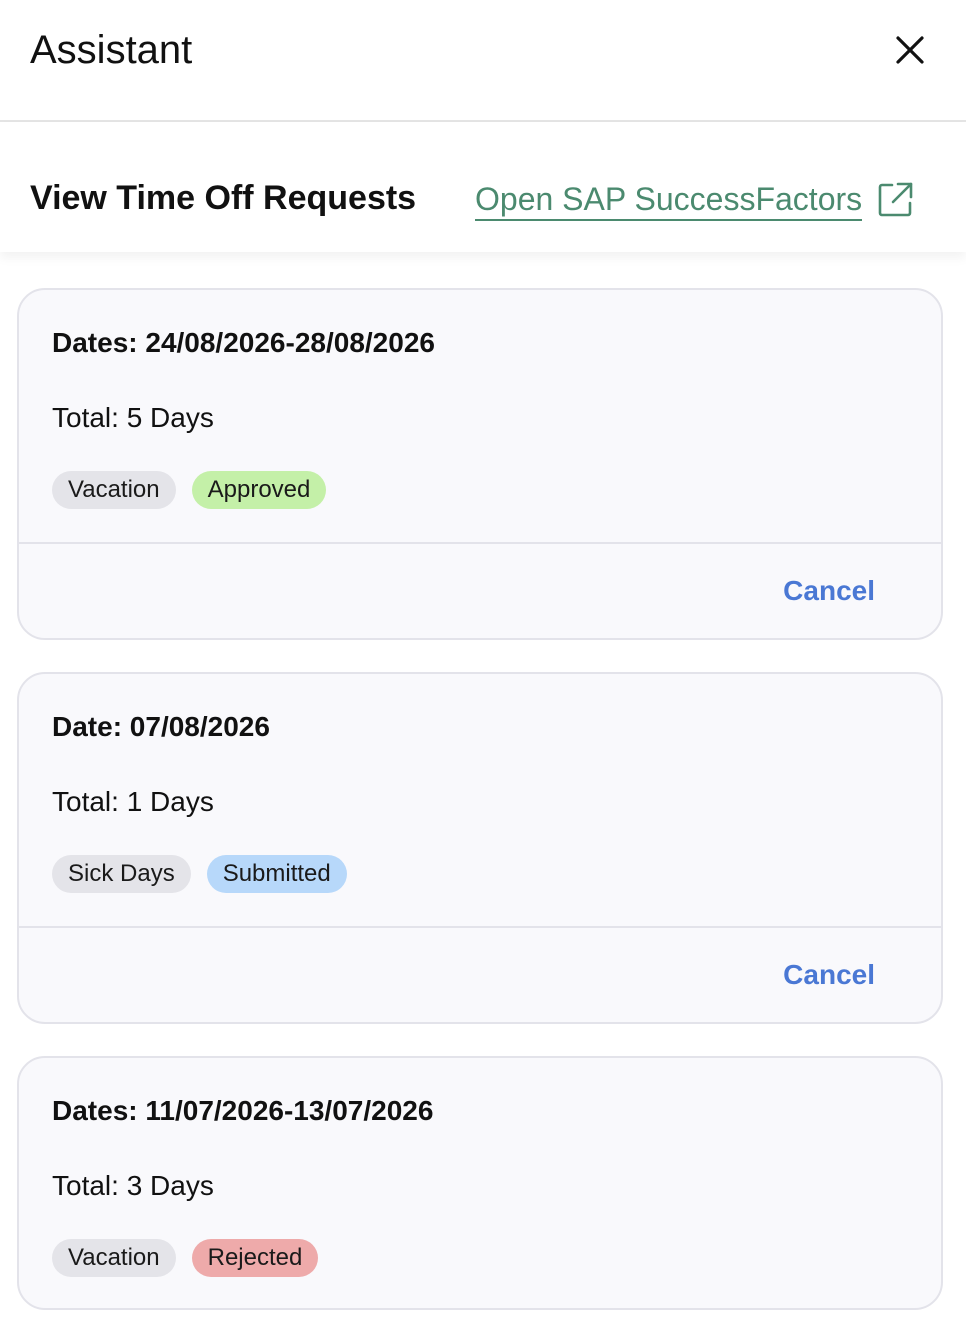  What do you see at coordinates (255, 1258) in the screenshot?
I see `status-badge: Rejected` at bounding box center [255, 1258].